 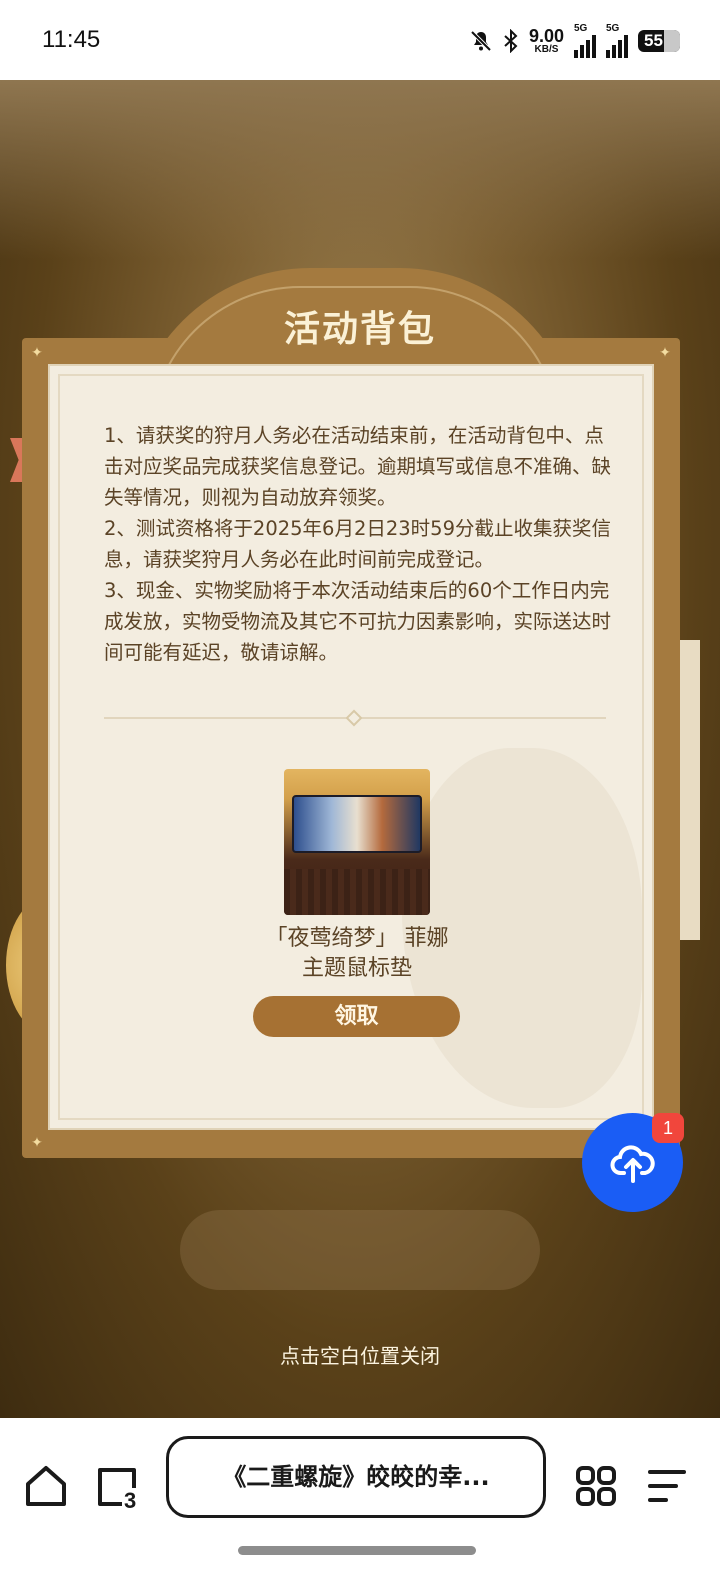 I want to click on battery-icon: 55, so click(x=659, y=41).